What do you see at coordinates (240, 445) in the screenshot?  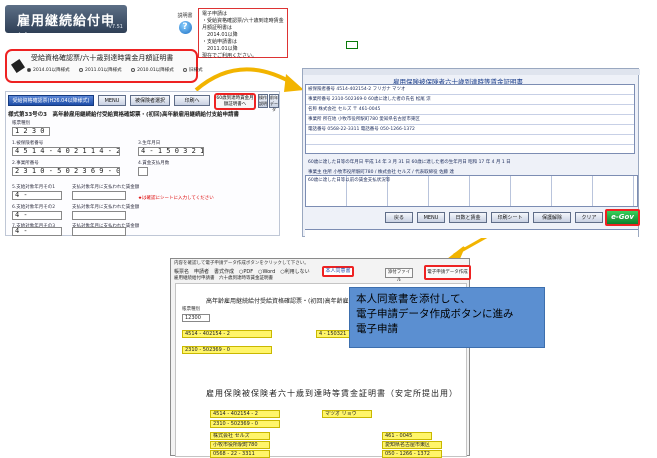 I see `preview-address: 小牧市役所駅町780` at bounding box center [240, 445].